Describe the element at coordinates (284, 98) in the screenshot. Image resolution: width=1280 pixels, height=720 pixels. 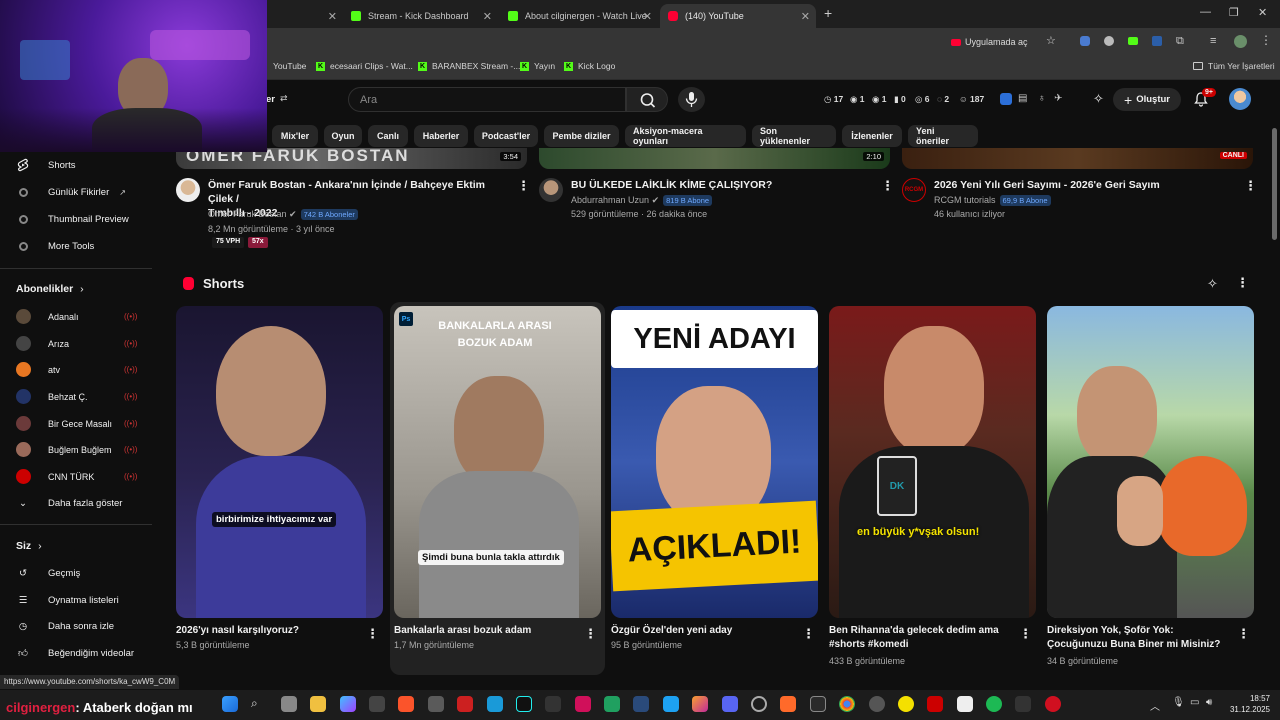
I see `sliders-icon: ⇄` at that location.